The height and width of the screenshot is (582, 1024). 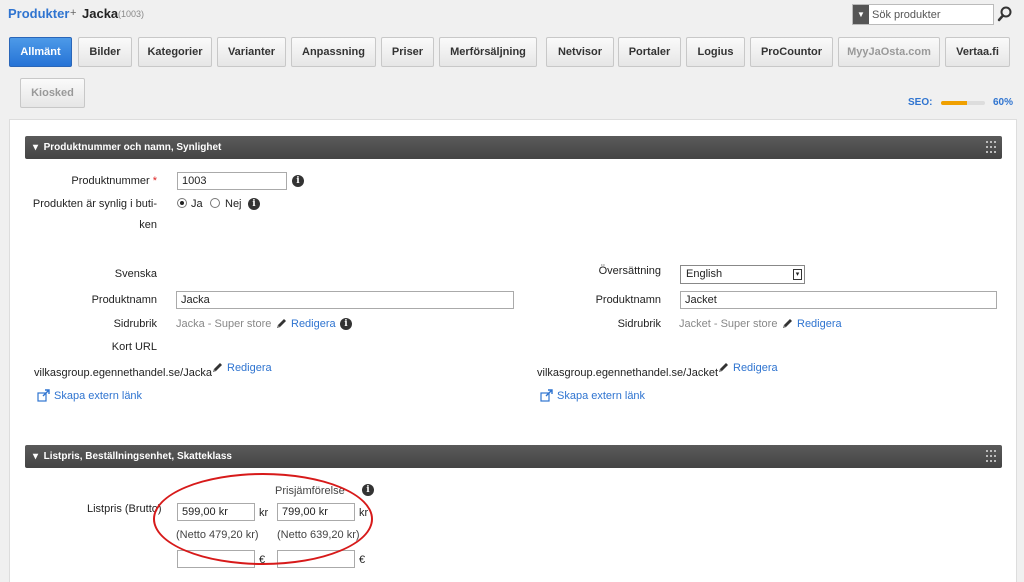 I want to click on search-input, so click(x=931, y=14).